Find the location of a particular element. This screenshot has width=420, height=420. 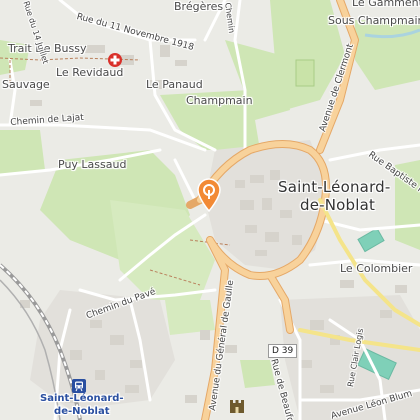

place-label-puy-lassaud: Puy Lassaud is located at coordinates (92, 164).